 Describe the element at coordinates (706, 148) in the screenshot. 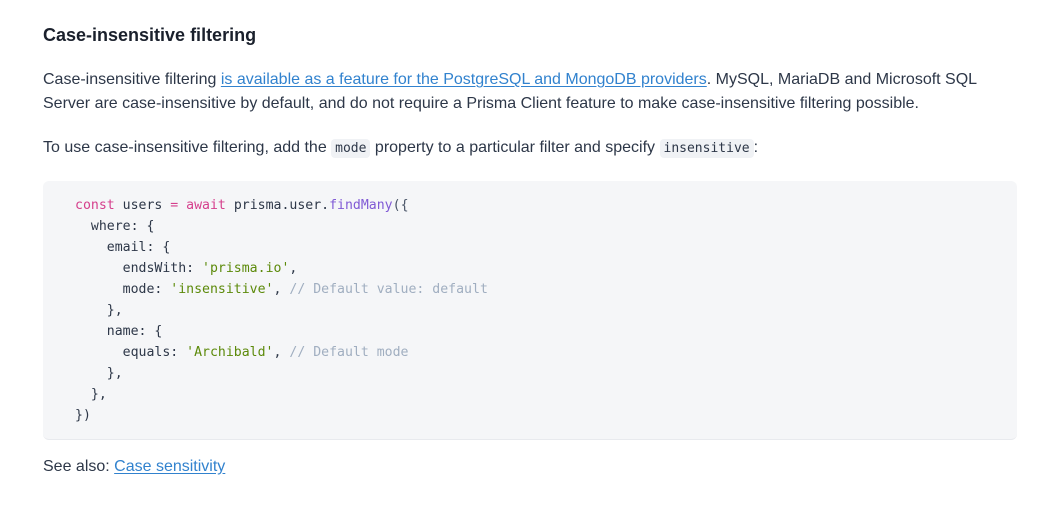

I see `insensitive-inline-code: insensitive` at that location.